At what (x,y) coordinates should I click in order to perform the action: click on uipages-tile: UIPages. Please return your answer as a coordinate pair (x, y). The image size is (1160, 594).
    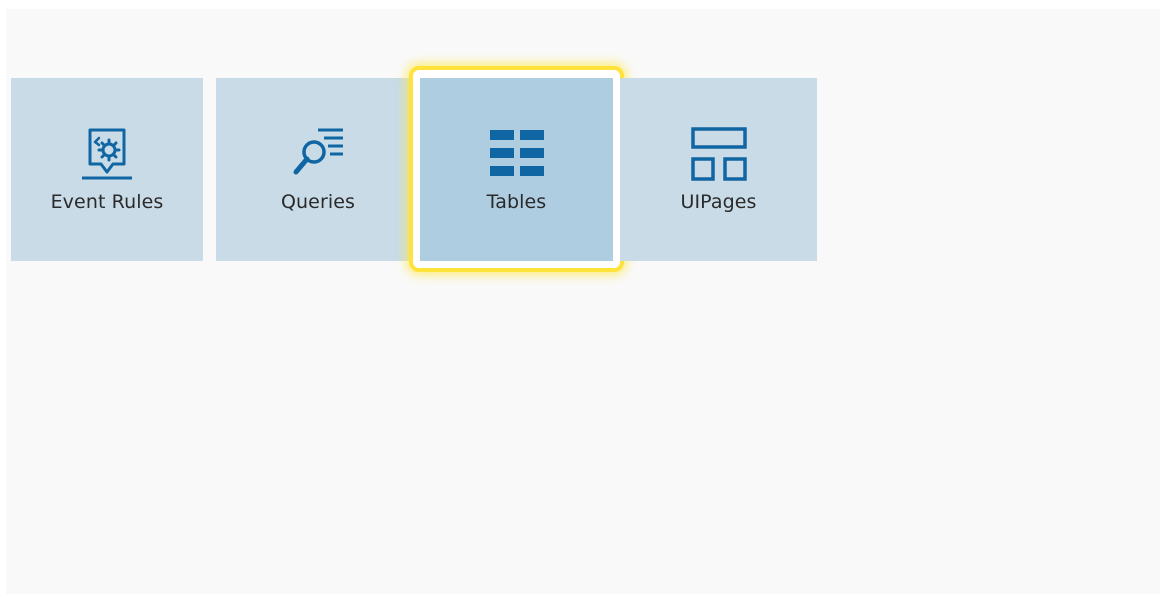
    Looking at the image, I should click on (718, 169).